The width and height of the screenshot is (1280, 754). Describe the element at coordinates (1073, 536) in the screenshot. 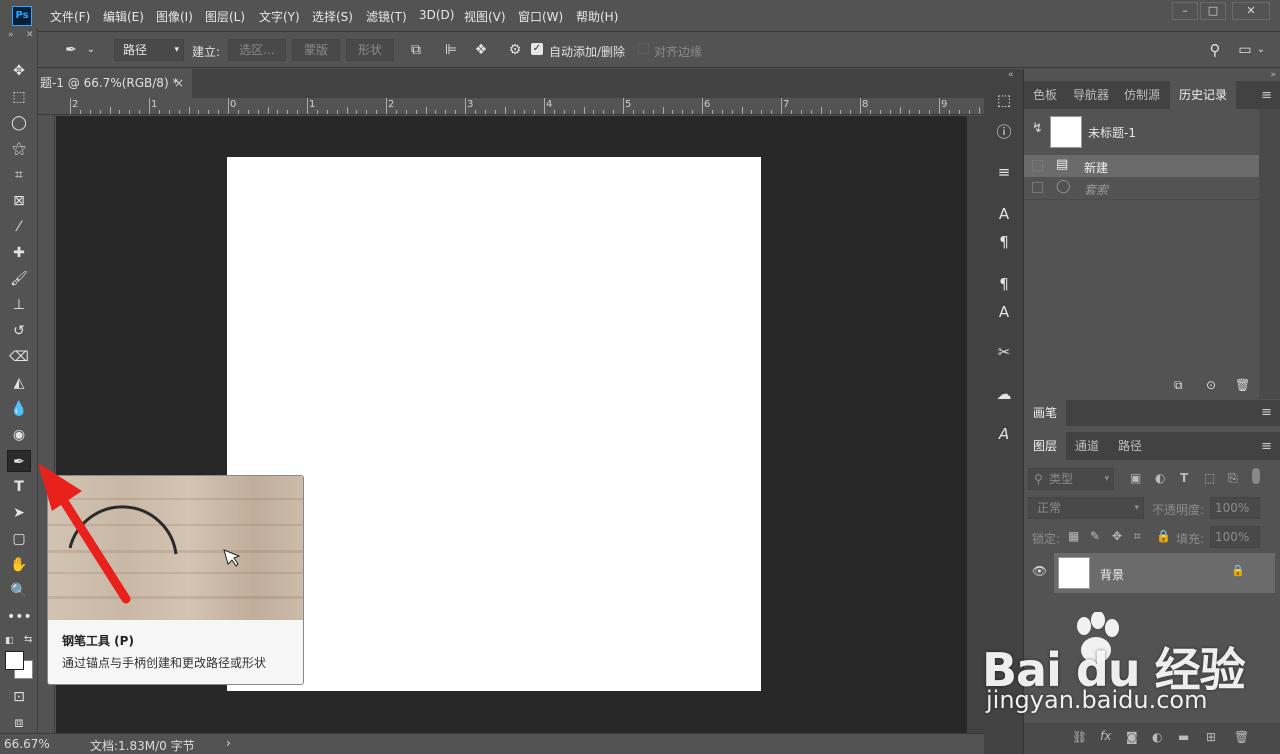

I see `lock-transparent-icon: ▦` at that location.